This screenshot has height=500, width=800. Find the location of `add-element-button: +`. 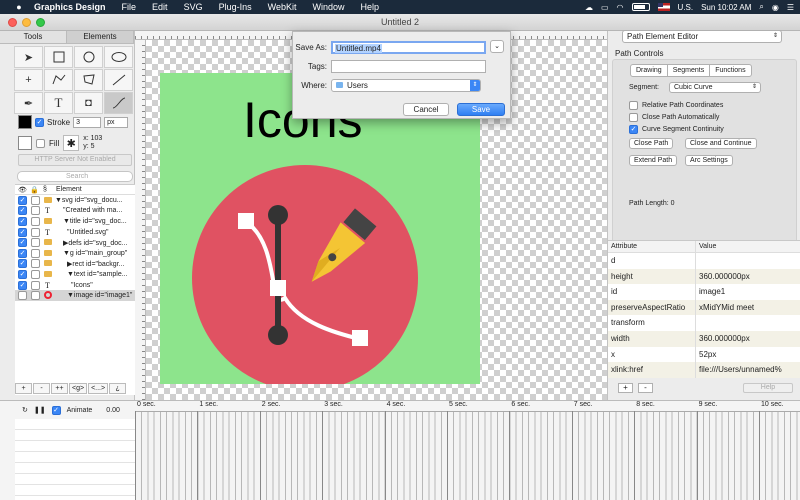

add-element-button: + is located at coordinates (23, 388).